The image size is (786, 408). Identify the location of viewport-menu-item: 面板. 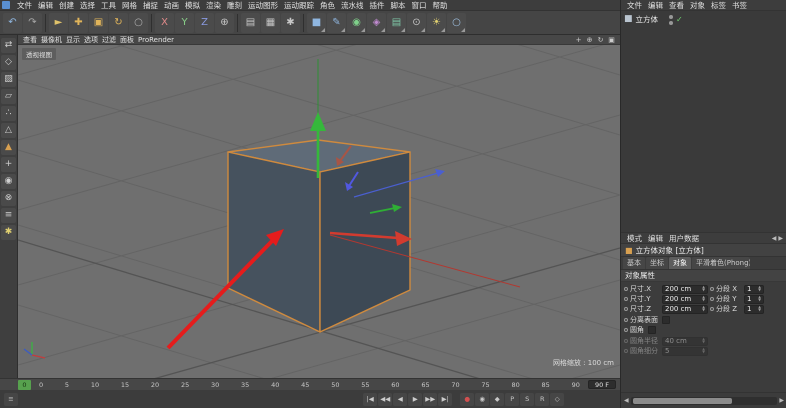
(127, 40).